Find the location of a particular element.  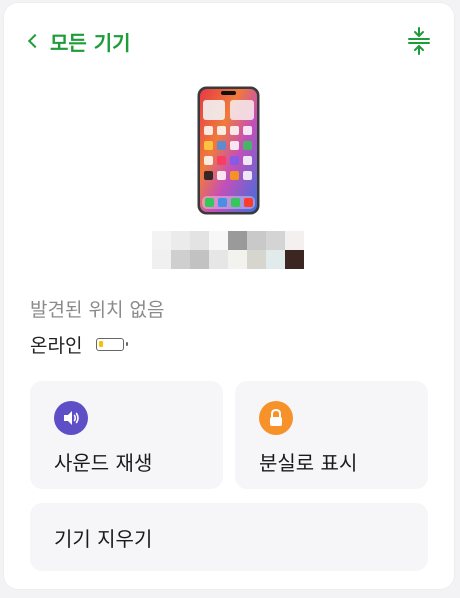

collapse-icon is located at coordinates (419, 41).